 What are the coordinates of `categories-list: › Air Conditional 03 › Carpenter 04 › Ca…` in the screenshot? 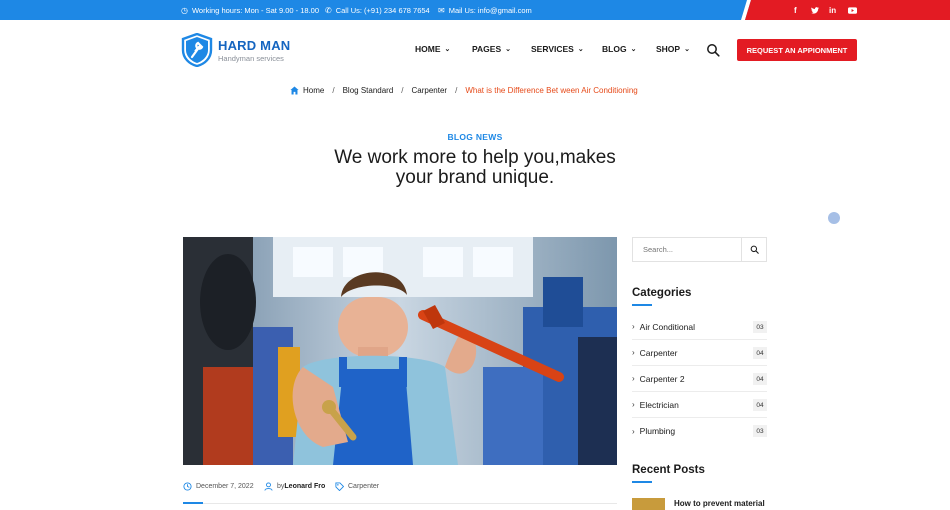 It's located at (699, 379).